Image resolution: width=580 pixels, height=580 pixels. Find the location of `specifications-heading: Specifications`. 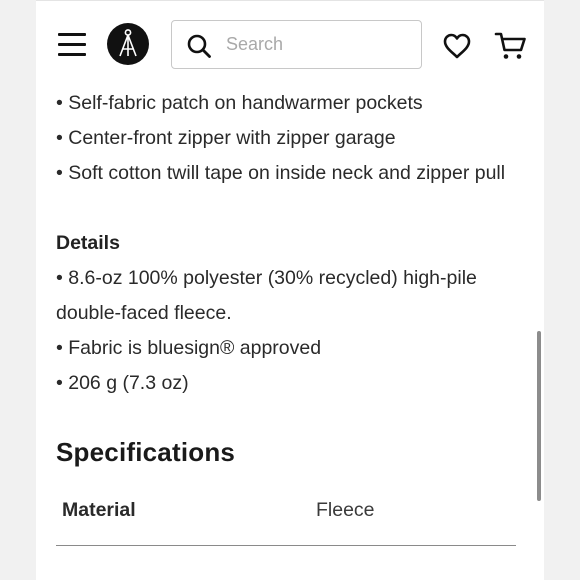

specifications-heading: Specifications is located at coordinates (146, 452).